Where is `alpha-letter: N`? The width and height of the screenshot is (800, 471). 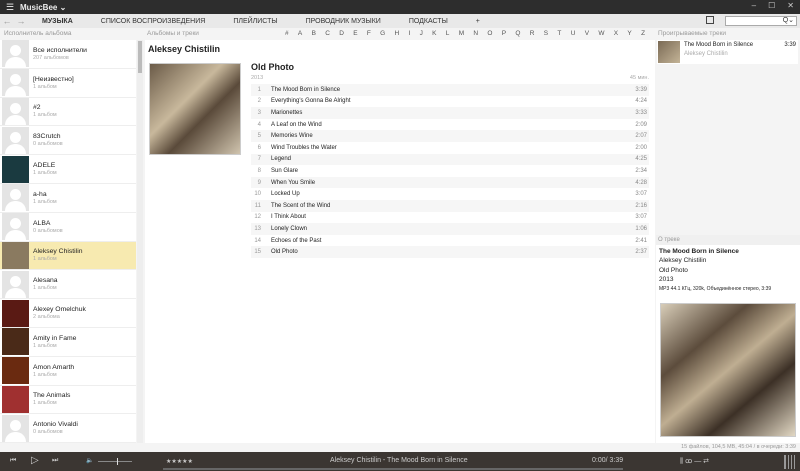
alpha-letter: N is located at coordinates (475, 34).